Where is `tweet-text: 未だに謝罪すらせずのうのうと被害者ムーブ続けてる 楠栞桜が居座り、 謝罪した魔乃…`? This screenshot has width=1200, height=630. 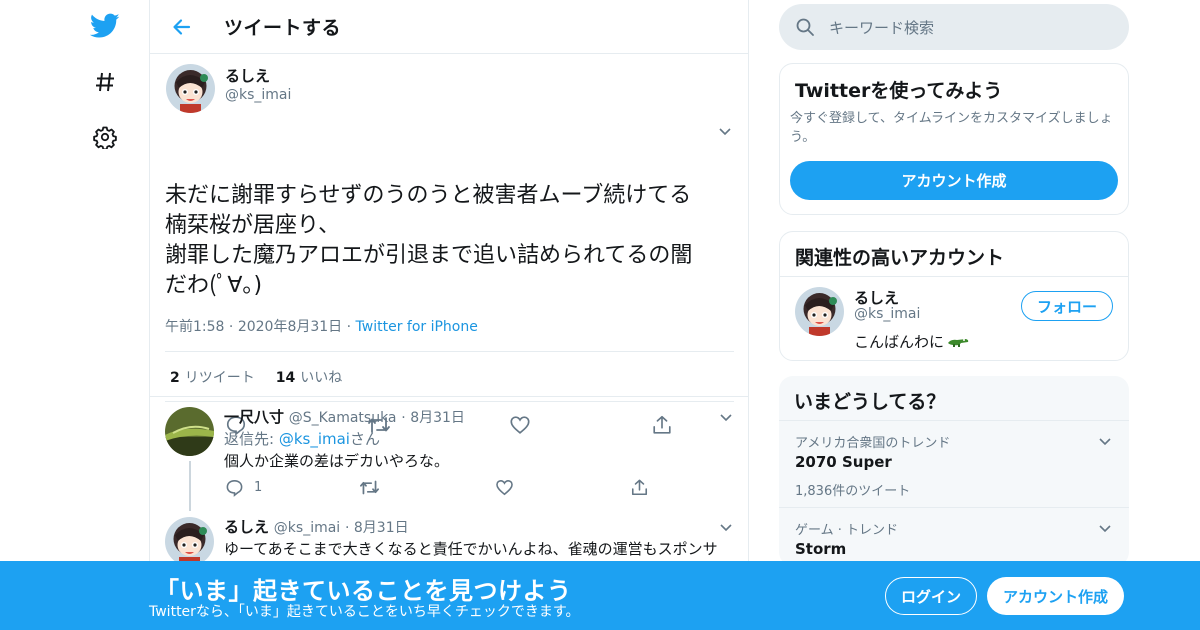
tweet-text: 未だに謝罪すらせずのうのうと被害者ムーブ続けてる 楠栞桜が居座り、 謝罪した魔乃… is located at coordinates (452, 241).